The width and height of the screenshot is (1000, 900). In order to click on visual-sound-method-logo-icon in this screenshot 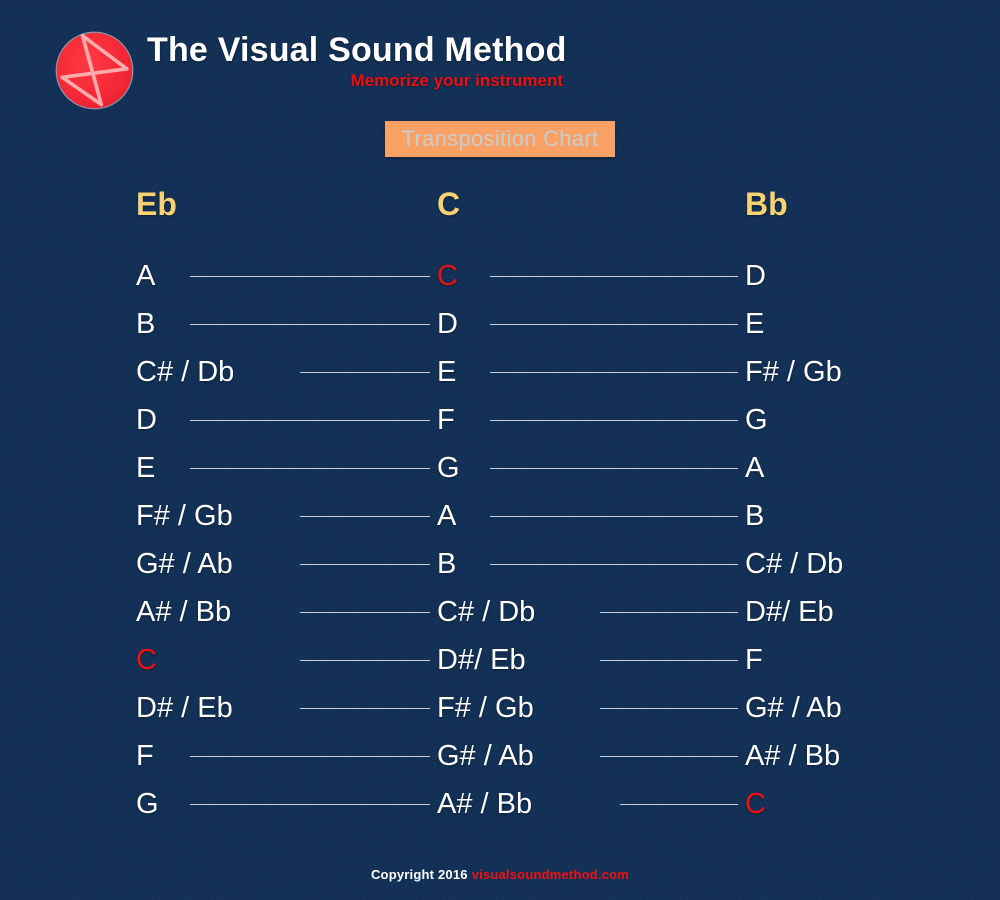, I will do `click(94, 70)`.